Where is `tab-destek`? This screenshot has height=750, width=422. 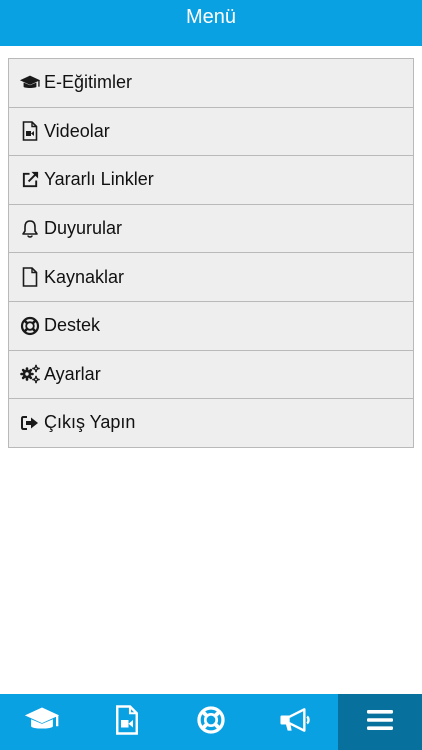
tab-destek is located at coordinates (211, 722).